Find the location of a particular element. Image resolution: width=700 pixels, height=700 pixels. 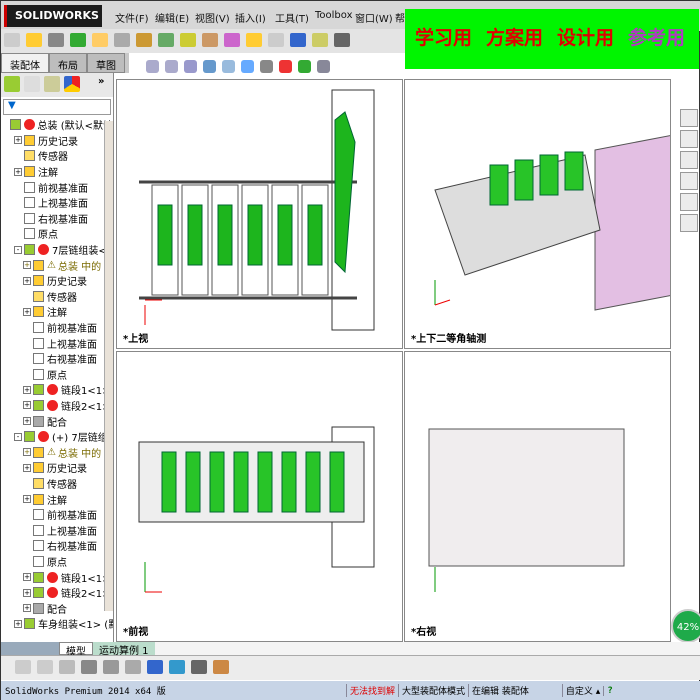

tree-item: 总装 (默认<默认 is located at coordinates (57, 125).